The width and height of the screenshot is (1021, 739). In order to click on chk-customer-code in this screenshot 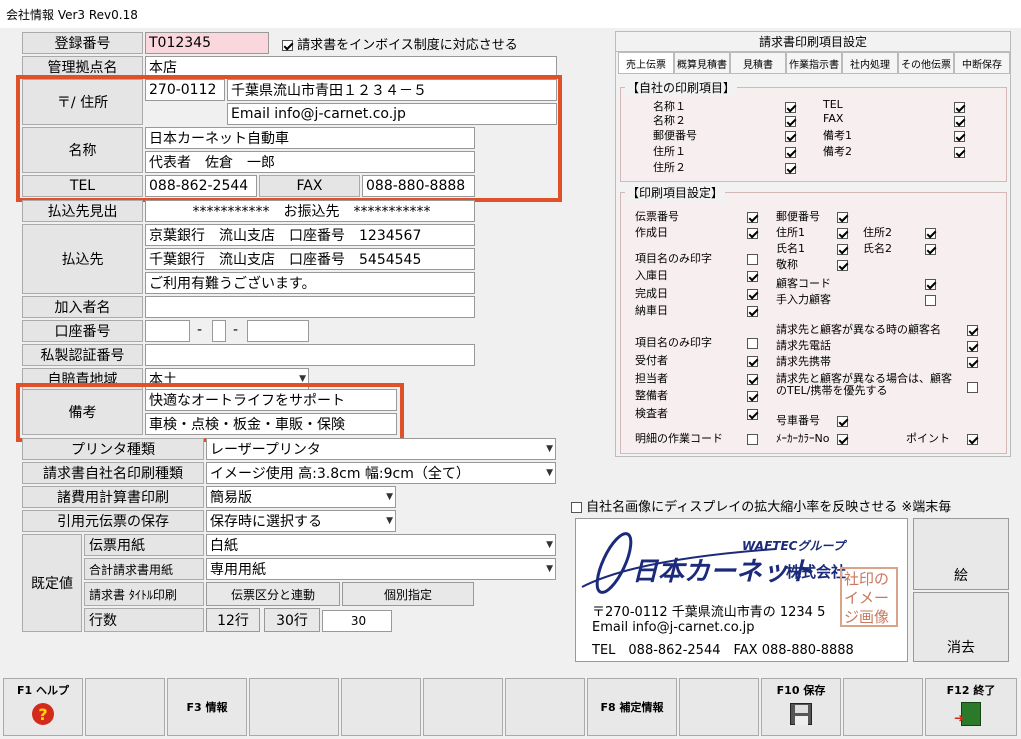, I will do `click(930, 284)`.